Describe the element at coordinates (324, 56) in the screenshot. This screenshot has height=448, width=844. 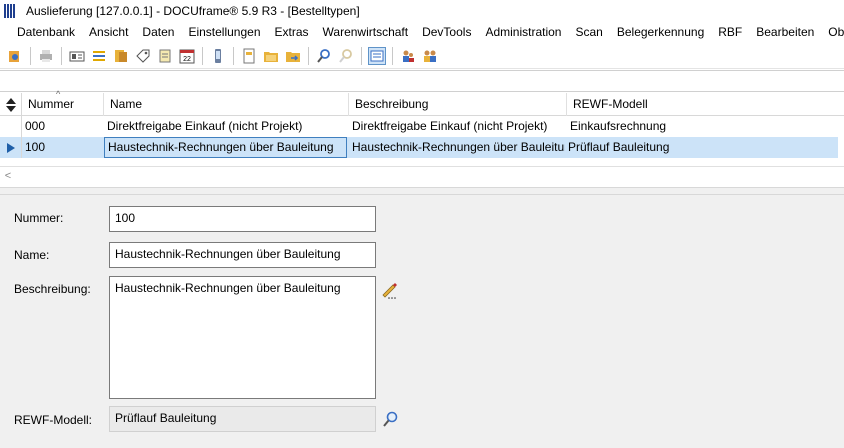
I see `search-icon` at that location.